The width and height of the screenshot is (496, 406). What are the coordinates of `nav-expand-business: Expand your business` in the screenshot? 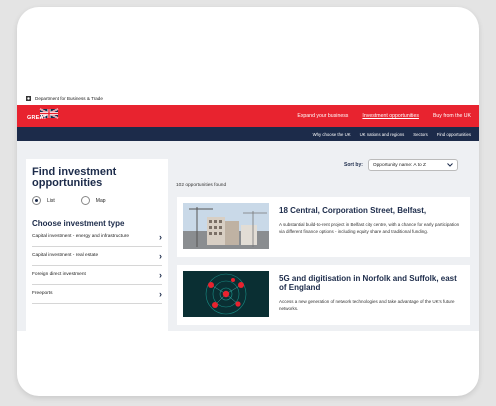 It's located at (322, 116).